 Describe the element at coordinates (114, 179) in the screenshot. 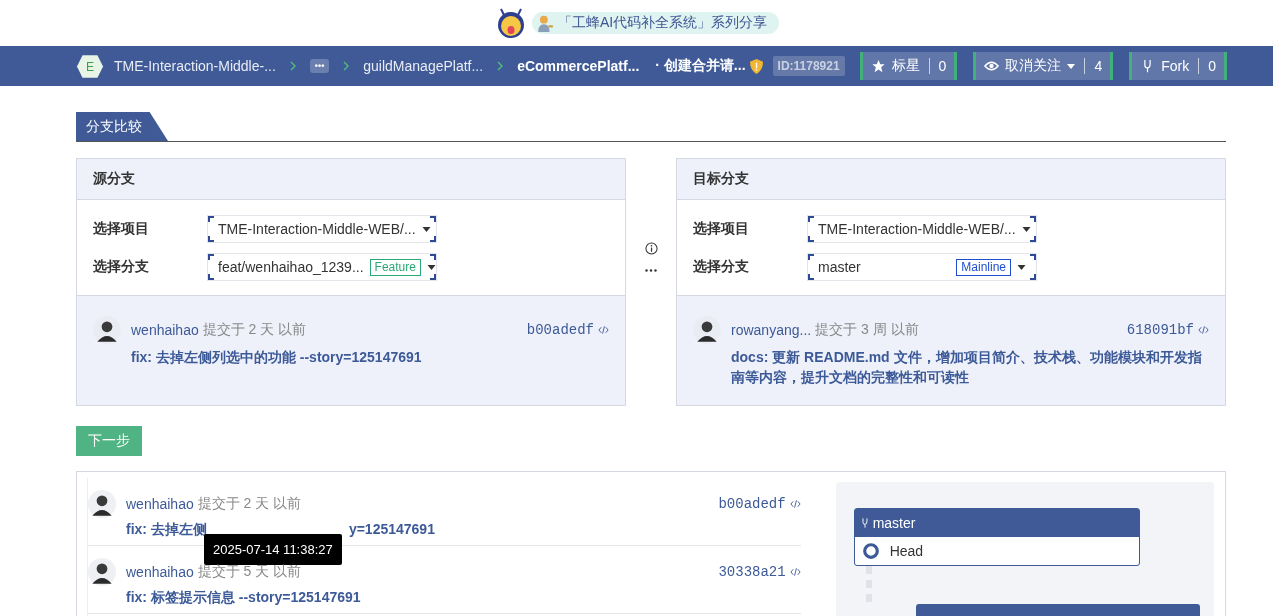

I see `panel-title: 源分支` at that location.